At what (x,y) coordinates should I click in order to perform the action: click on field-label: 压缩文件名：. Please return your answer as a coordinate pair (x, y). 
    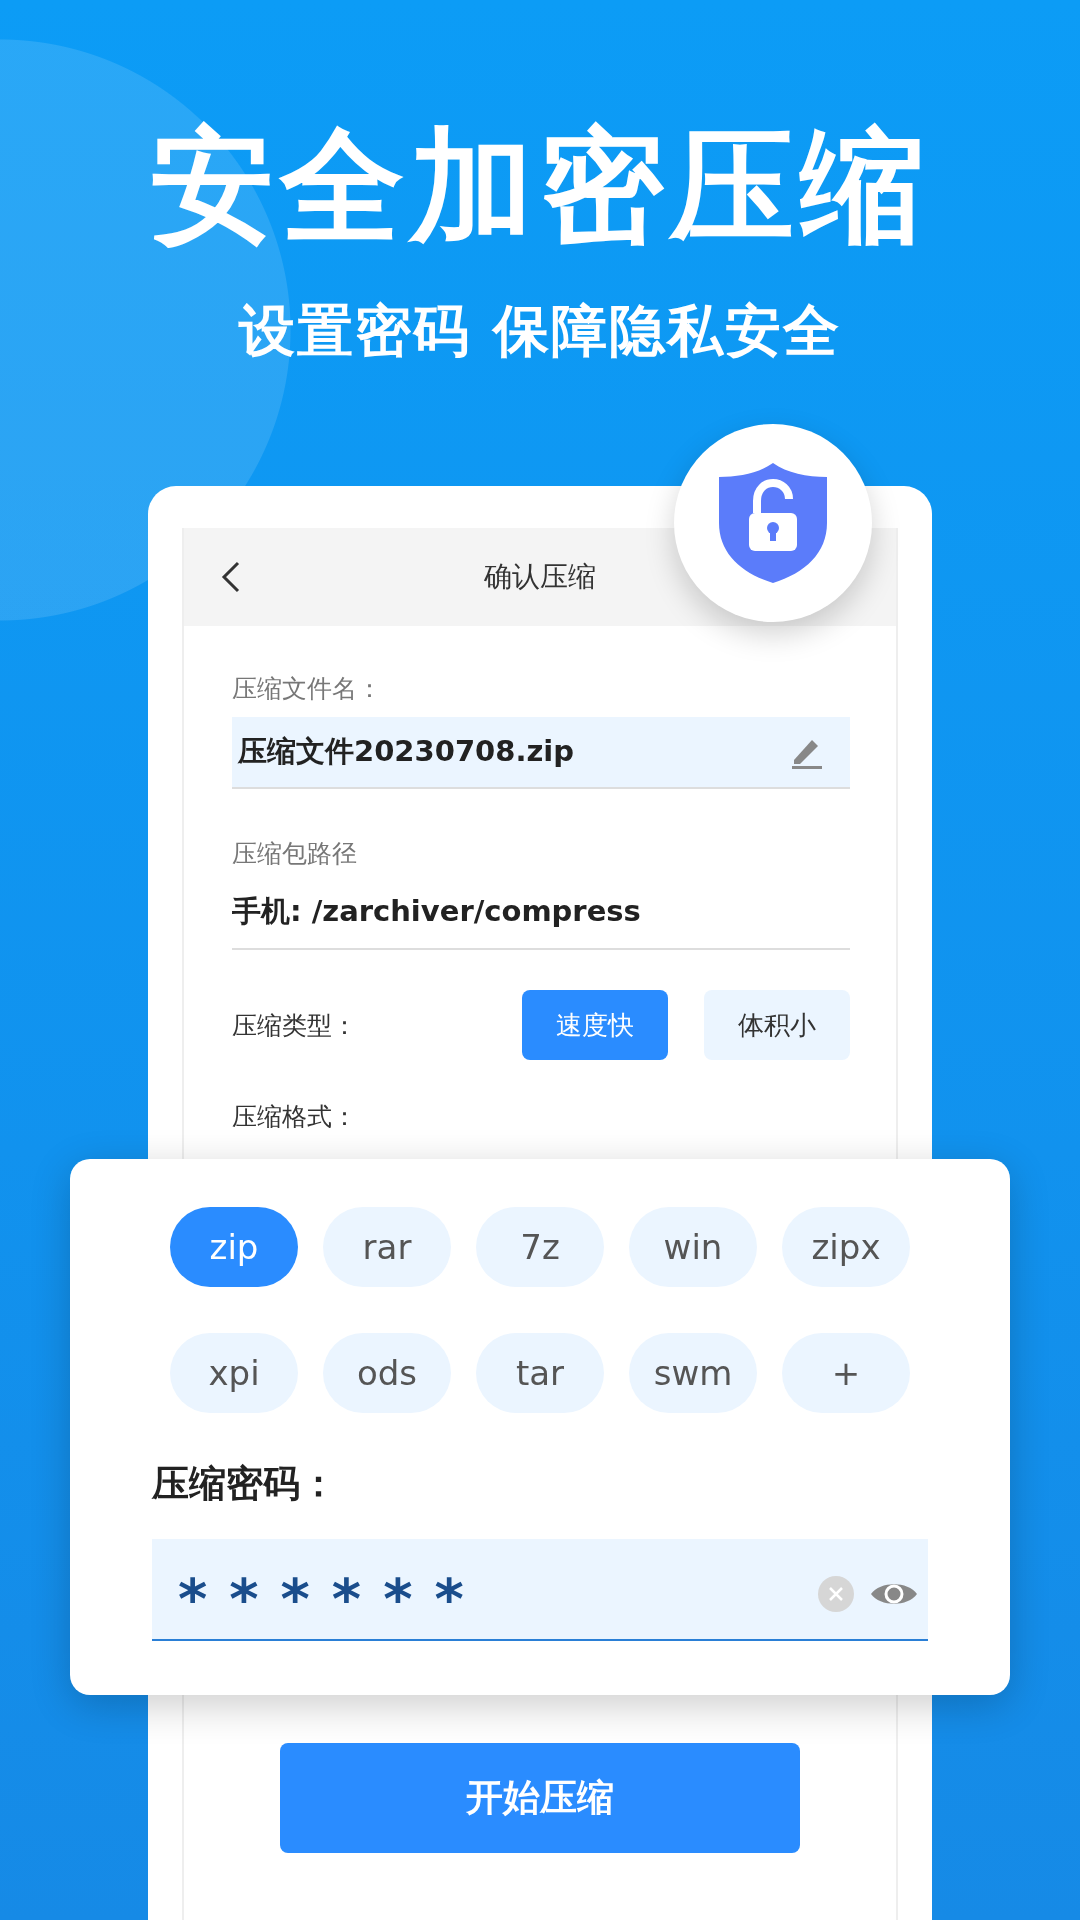
    Looking at the image, I should click on (307, 689).